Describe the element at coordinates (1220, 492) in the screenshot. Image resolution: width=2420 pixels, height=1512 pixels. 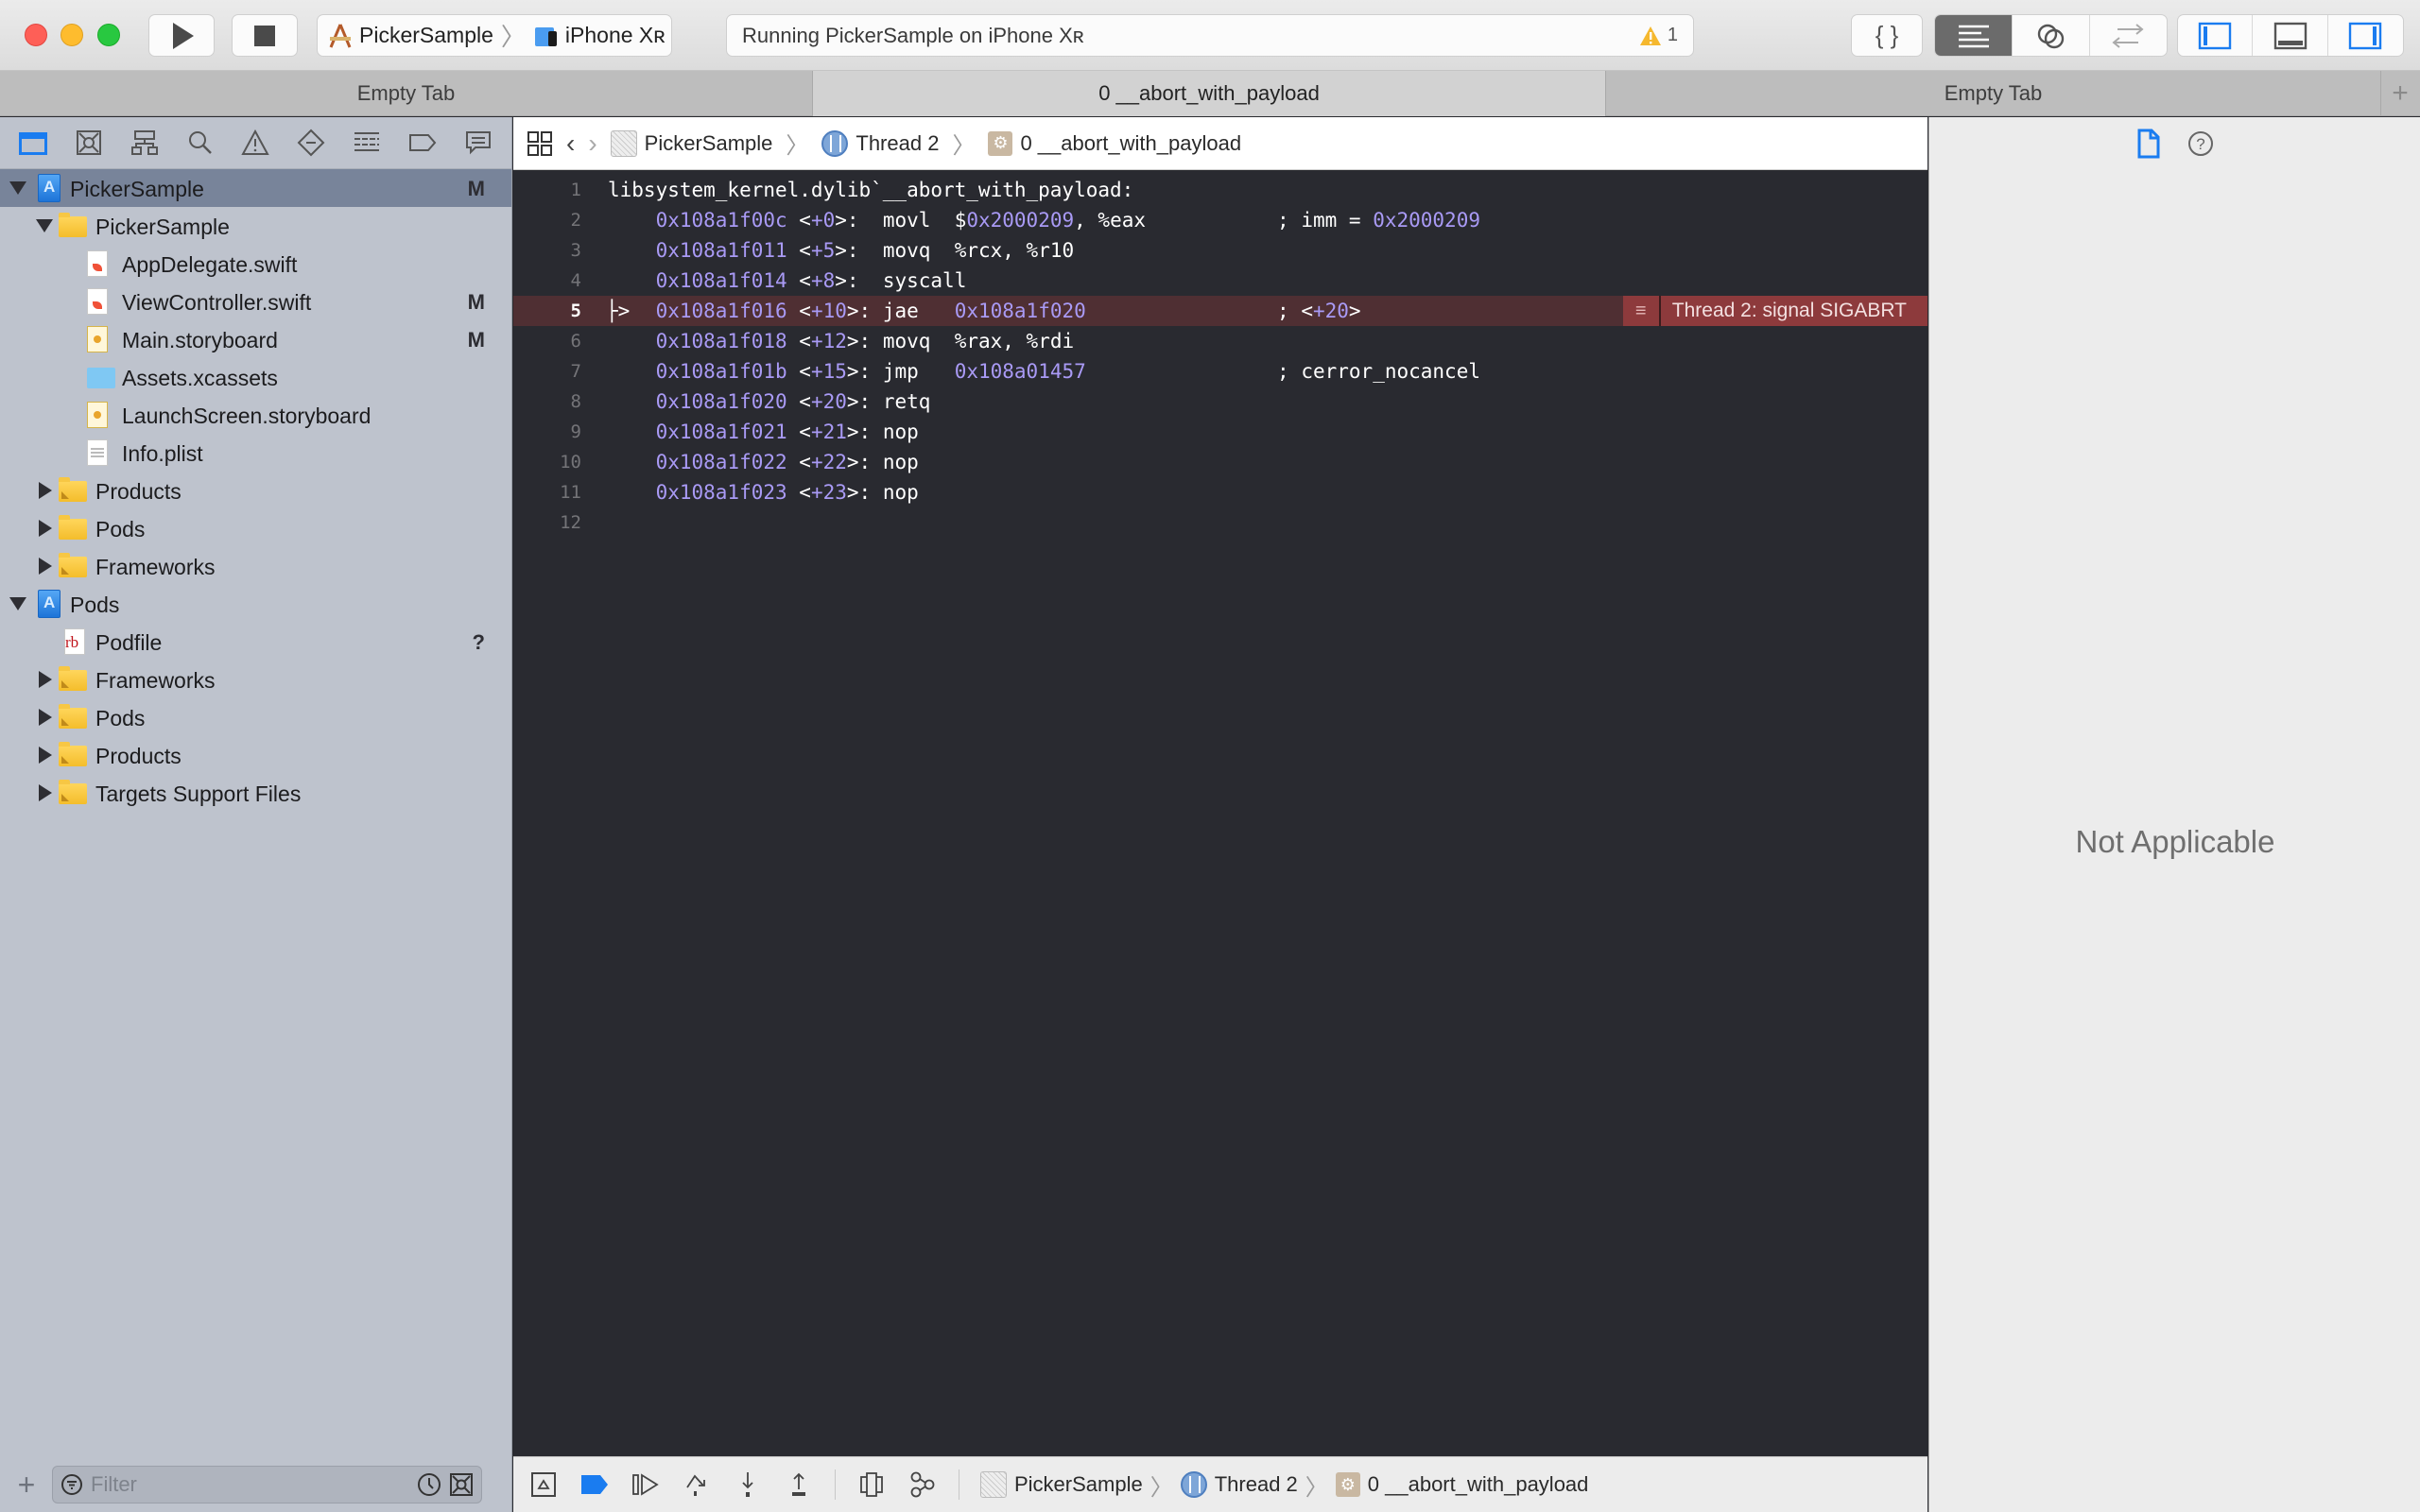
I see `code-line: 11 0x108a1f023 <+23>: nop` at that location.